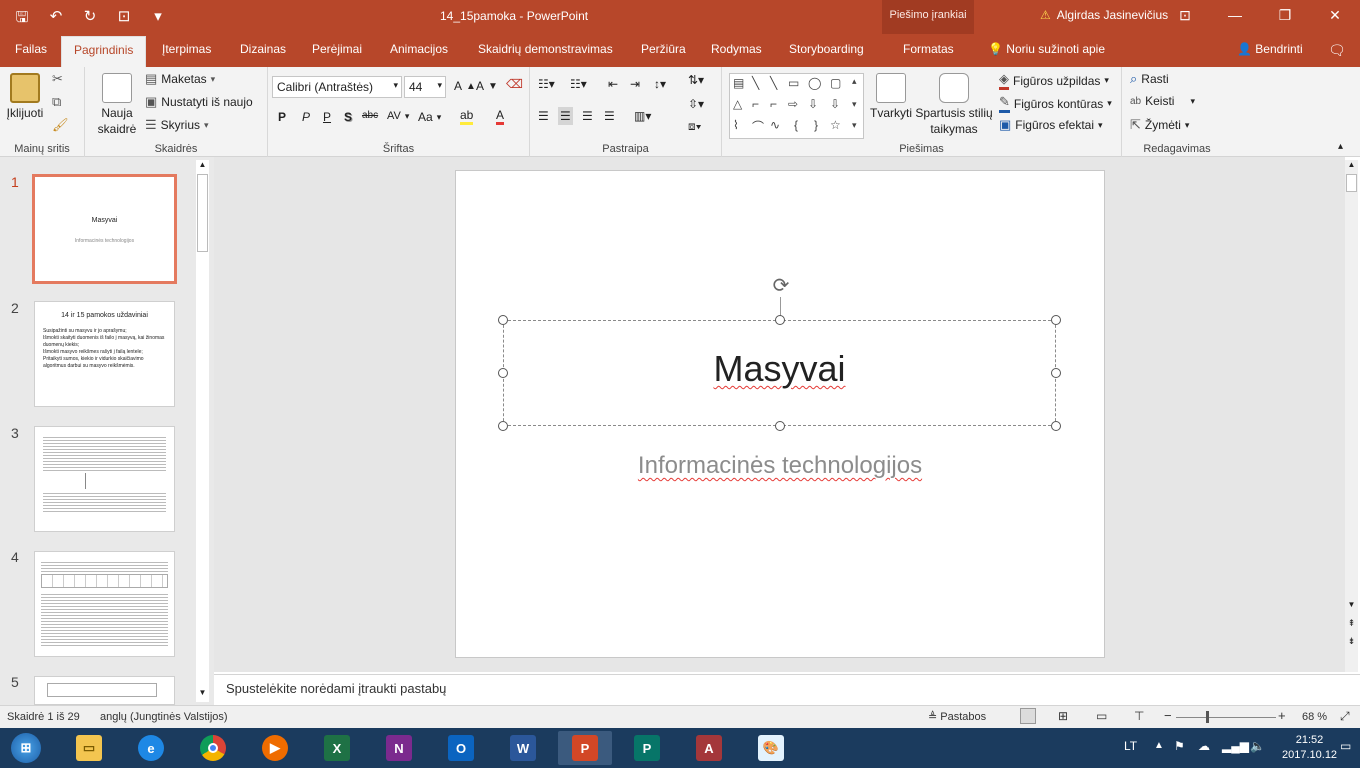  What do you see at coordinates (202, 213) in the screenshot?
I see `scrollbar-thumb` at bounding box center [202, 213].